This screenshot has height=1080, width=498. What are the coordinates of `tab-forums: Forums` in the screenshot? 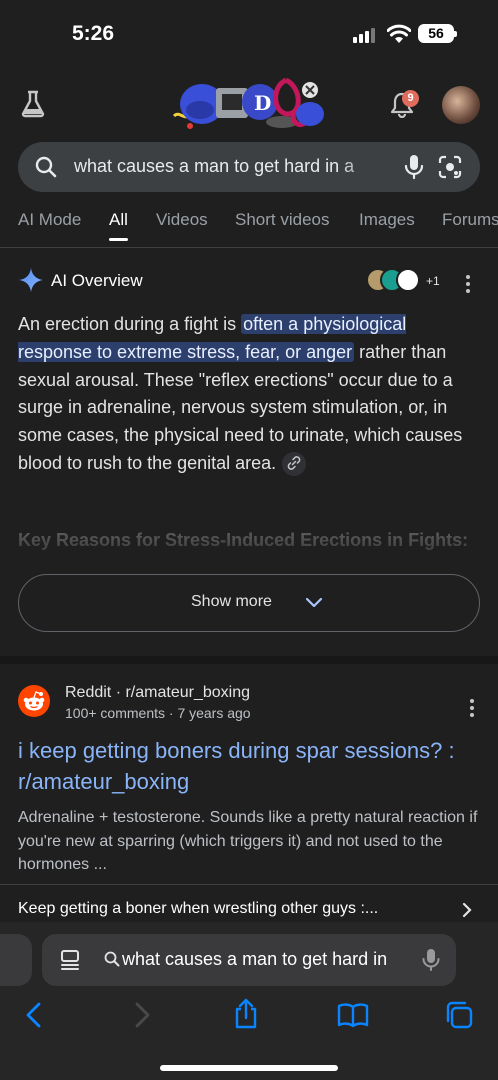 It's located at (470, 220).